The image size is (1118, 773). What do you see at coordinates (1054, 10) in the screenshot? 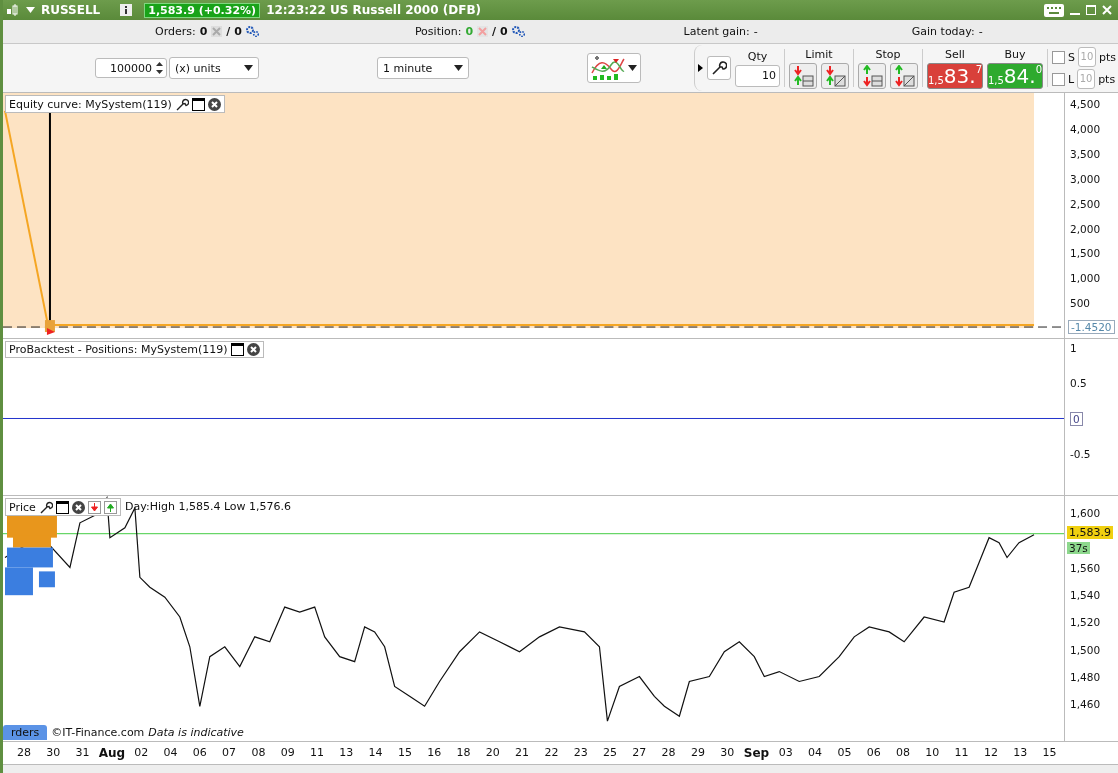
I see `keyboard-icon` at bounding box center [1054, 10].